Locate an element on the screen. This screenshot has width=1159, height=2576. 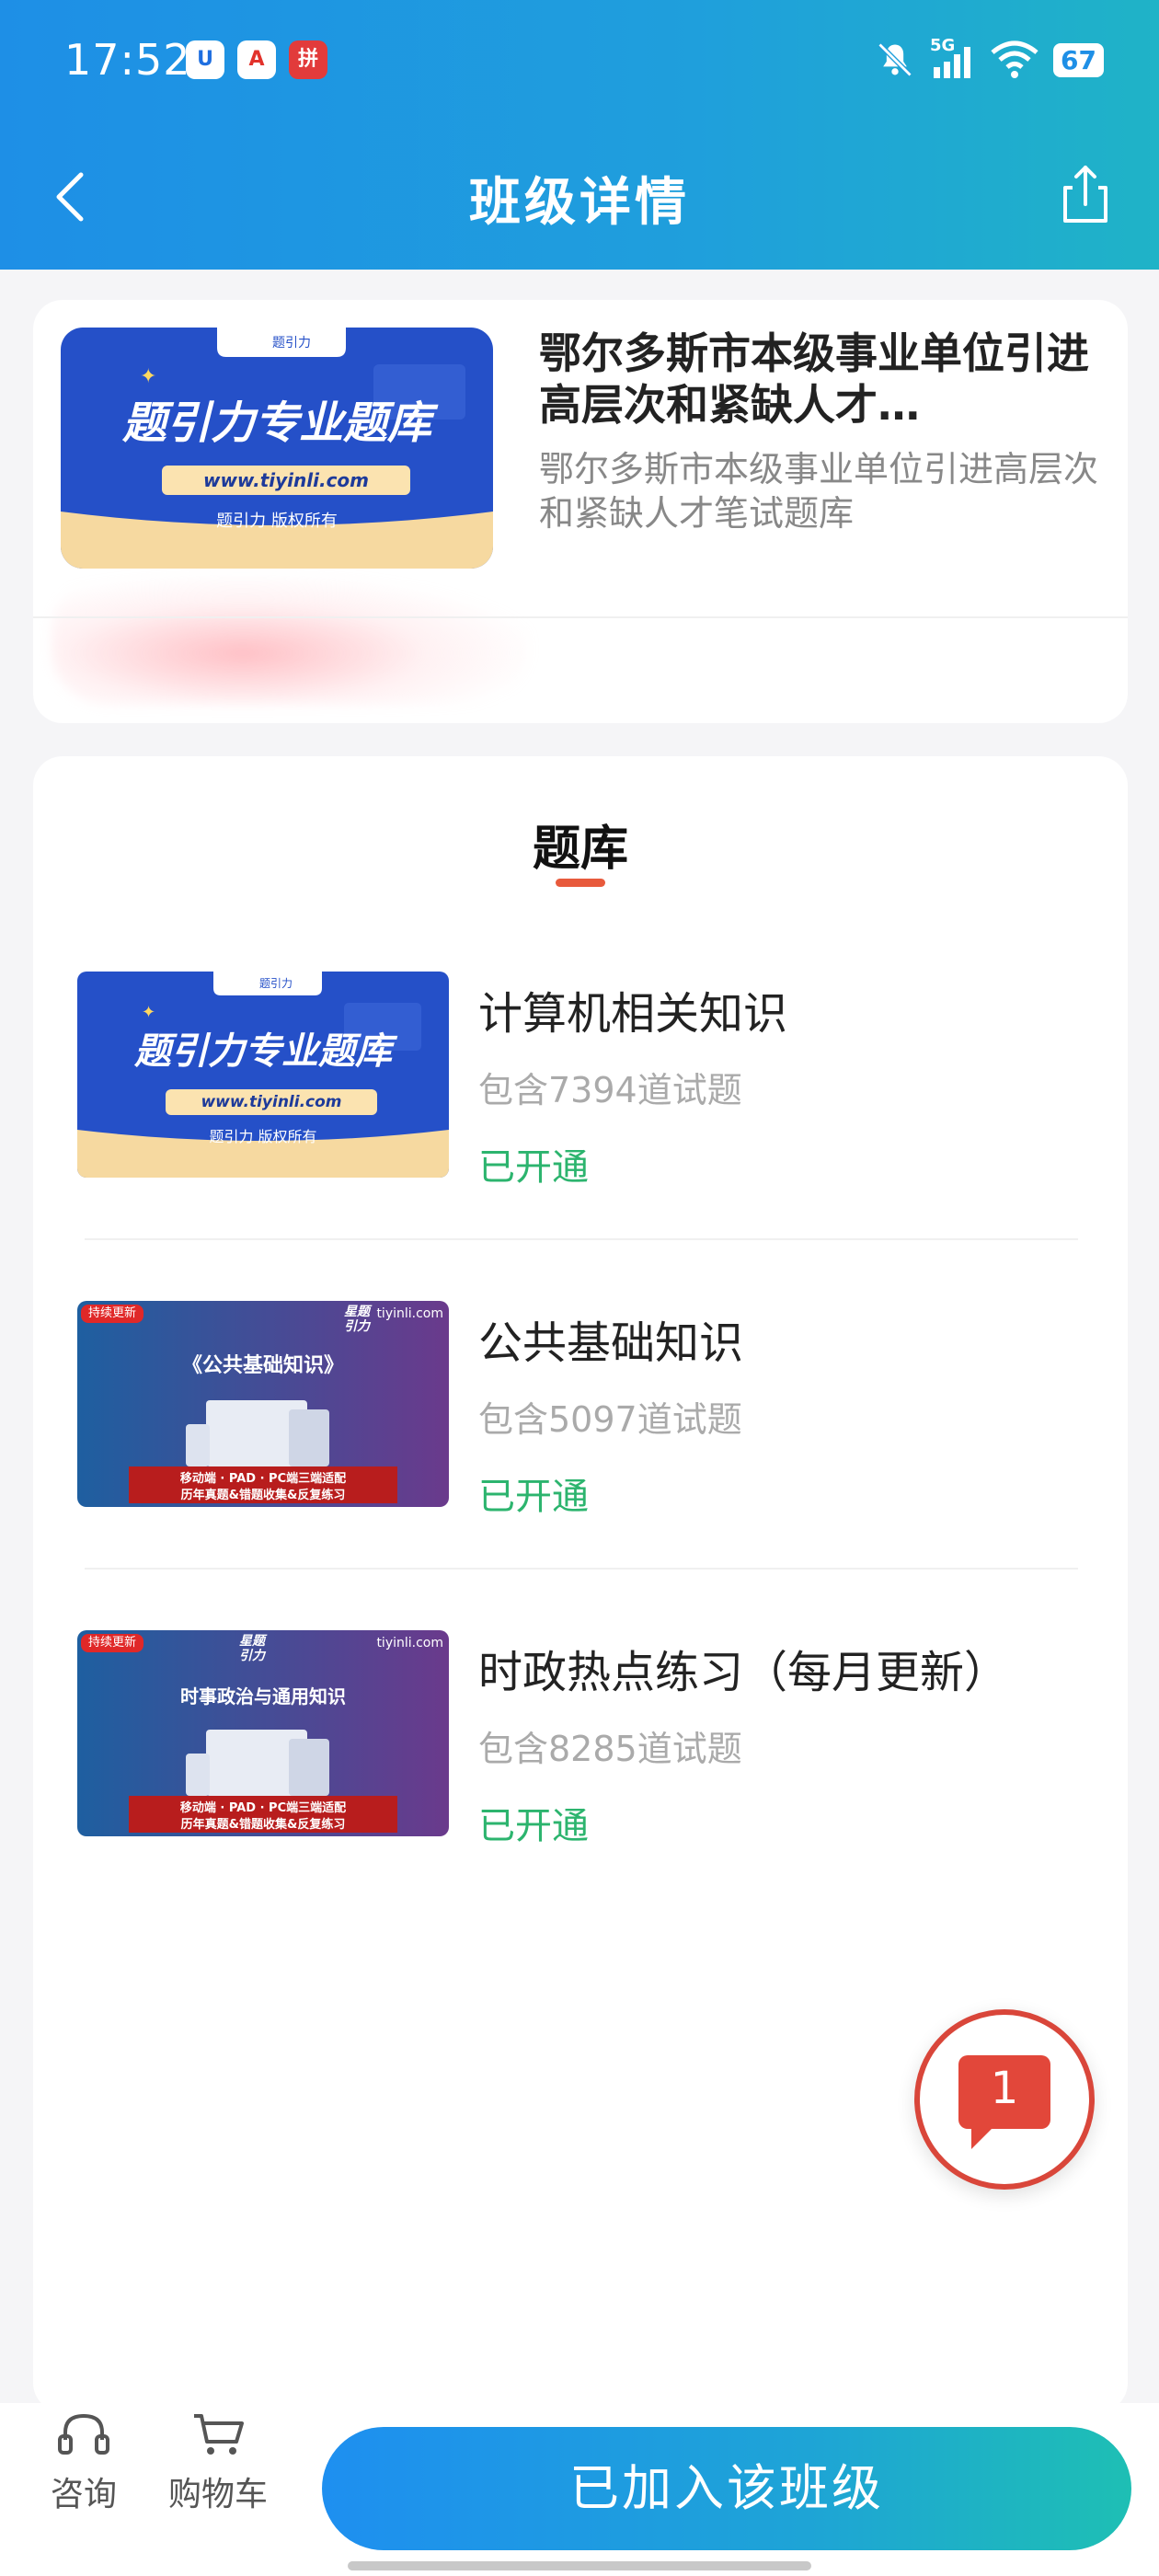
bank-name: 时政热点练习（每月更新） is located at coordinates (743, 1672).